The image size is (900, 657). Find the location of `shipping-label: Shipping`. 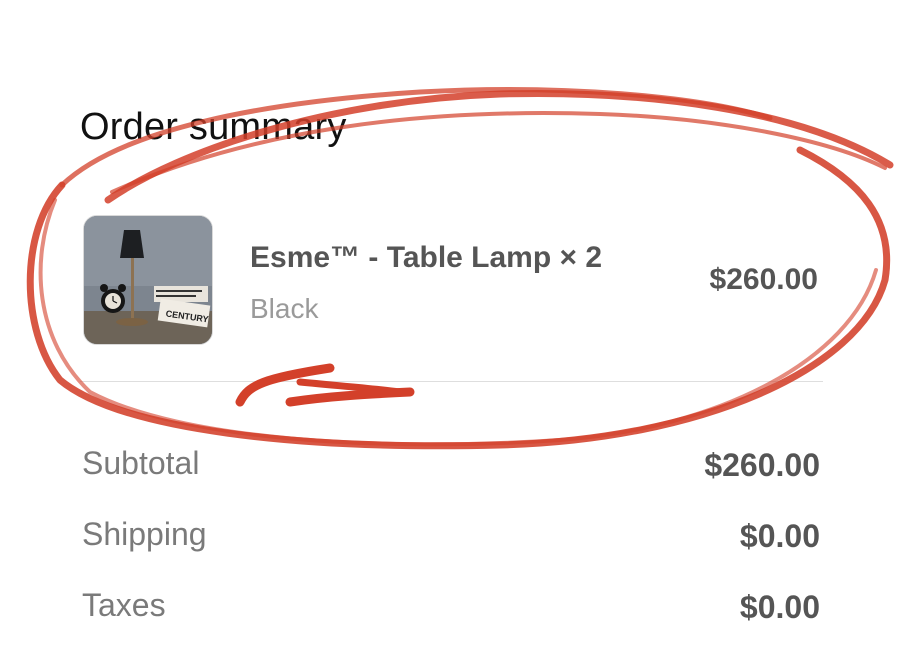

shipping-label: Shipping is located at coordinates (144, 534).